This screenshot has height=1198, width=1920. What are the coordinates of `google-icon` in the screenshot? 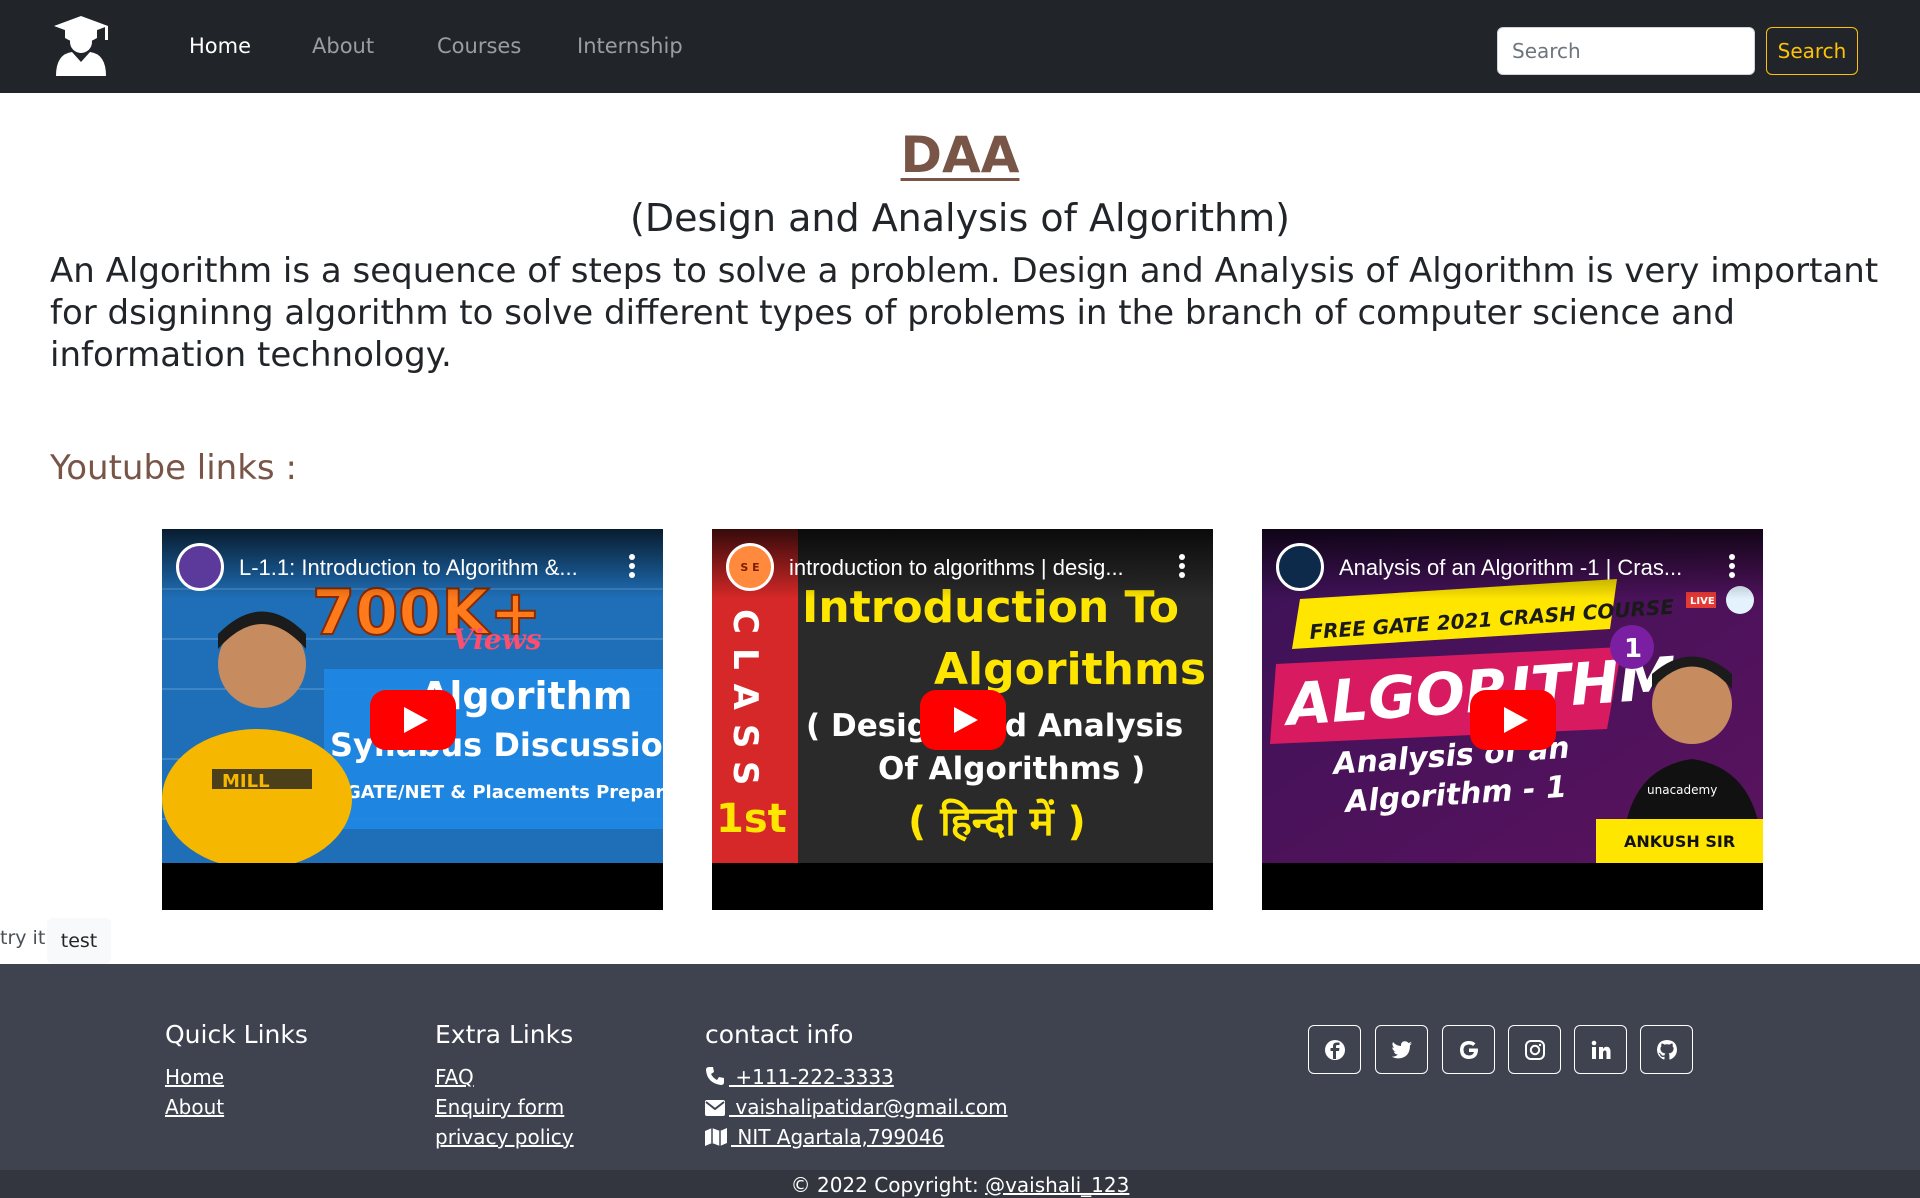 It's located at (1468, 1049).